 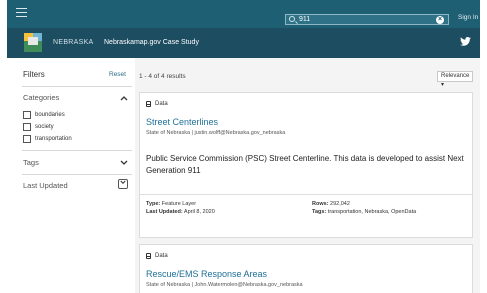 I want to click on site-header: NEBRASKA Nebraskamap.gov Case Study, so click(x=243, y=43).